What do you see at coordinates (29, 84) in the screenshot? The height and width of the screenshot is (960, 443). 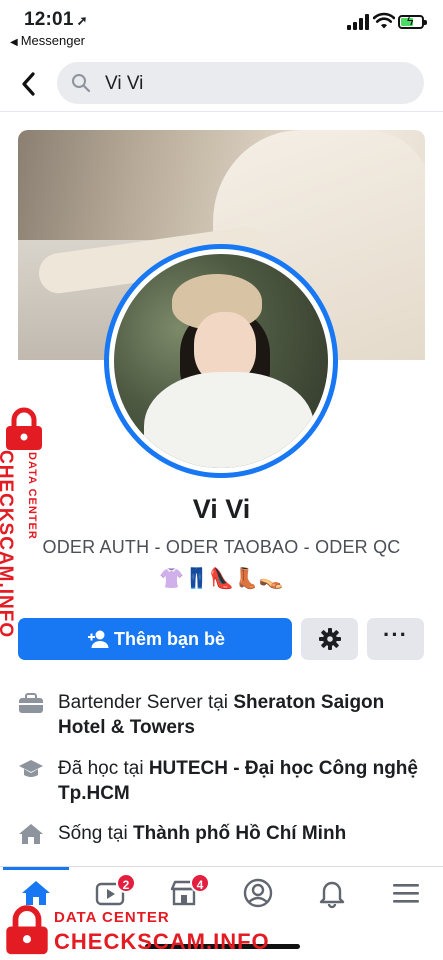 I see `back-arrow-icon` at bounding box center [29, 84].